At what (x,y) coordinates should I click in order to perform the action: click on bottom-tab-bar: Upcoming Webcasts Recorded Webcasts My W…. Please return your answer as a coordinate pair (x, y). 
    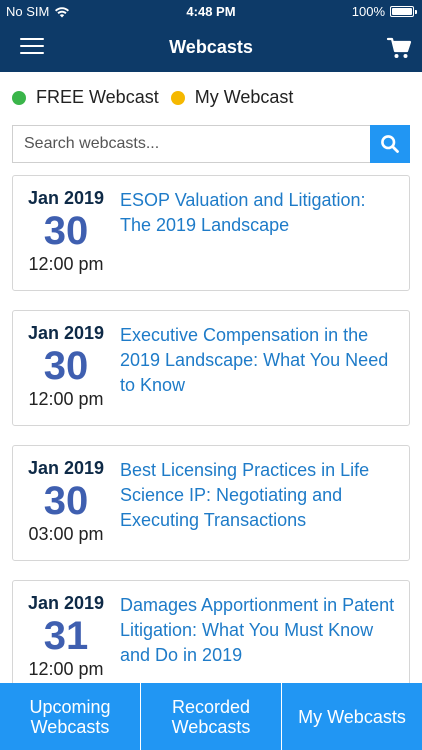
    Looking at the image, I should click on (211, 716).